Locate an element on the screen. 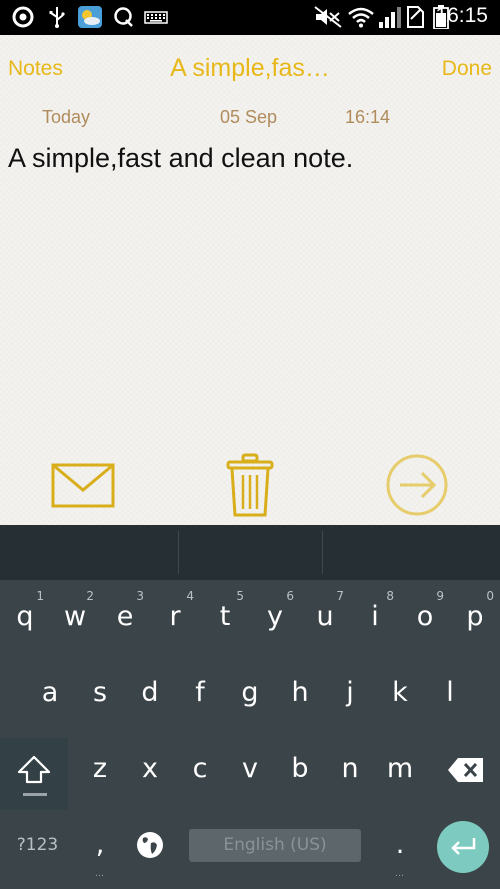 Image resolution: width=500 pixels, height=889 pixels. key-l: l is located at coordinates (450, 695).